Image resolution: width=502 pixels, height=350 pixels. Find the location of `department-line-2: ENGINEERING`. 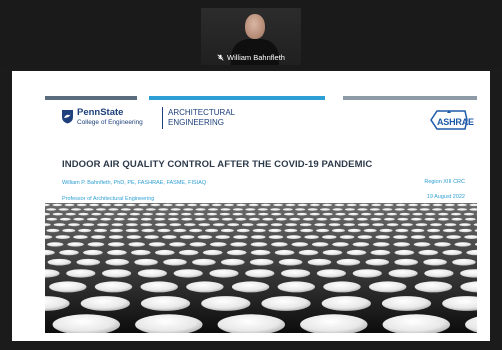

department-line-2: ENGINEERING is located at coordinates (196, 122).